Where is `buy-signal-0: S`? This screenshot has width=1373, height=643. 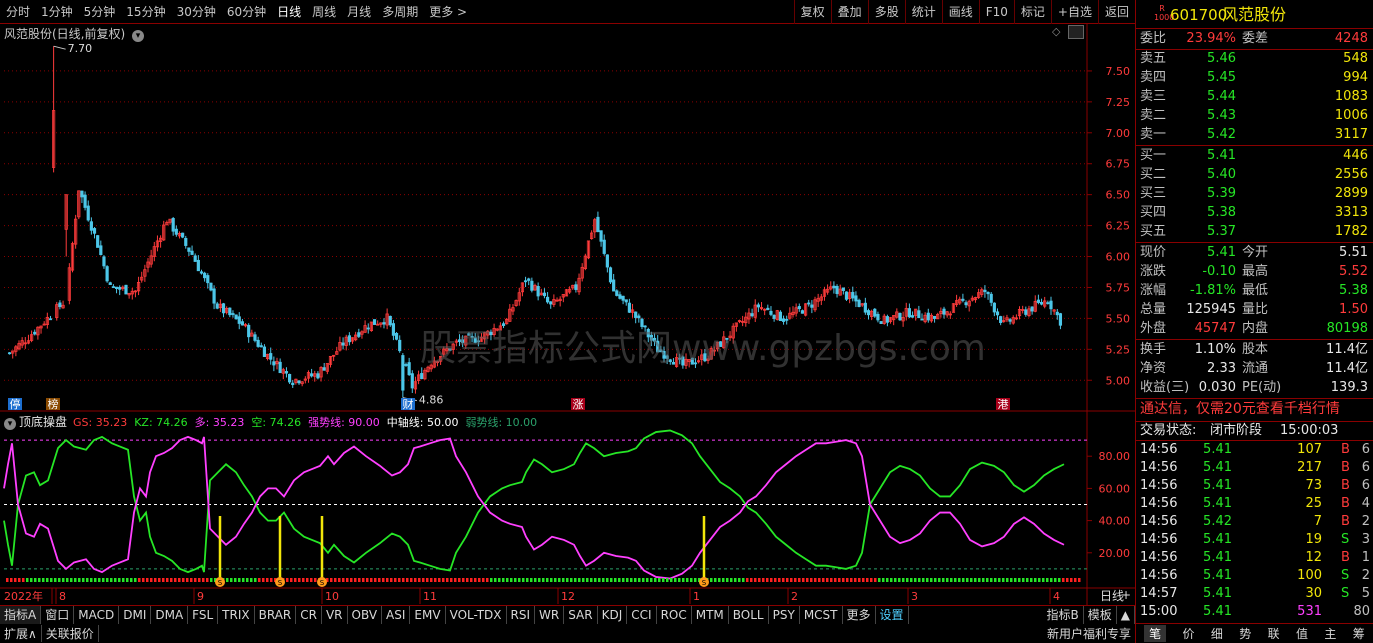 buy-signal-0: S is located at coordinates (220, 551).